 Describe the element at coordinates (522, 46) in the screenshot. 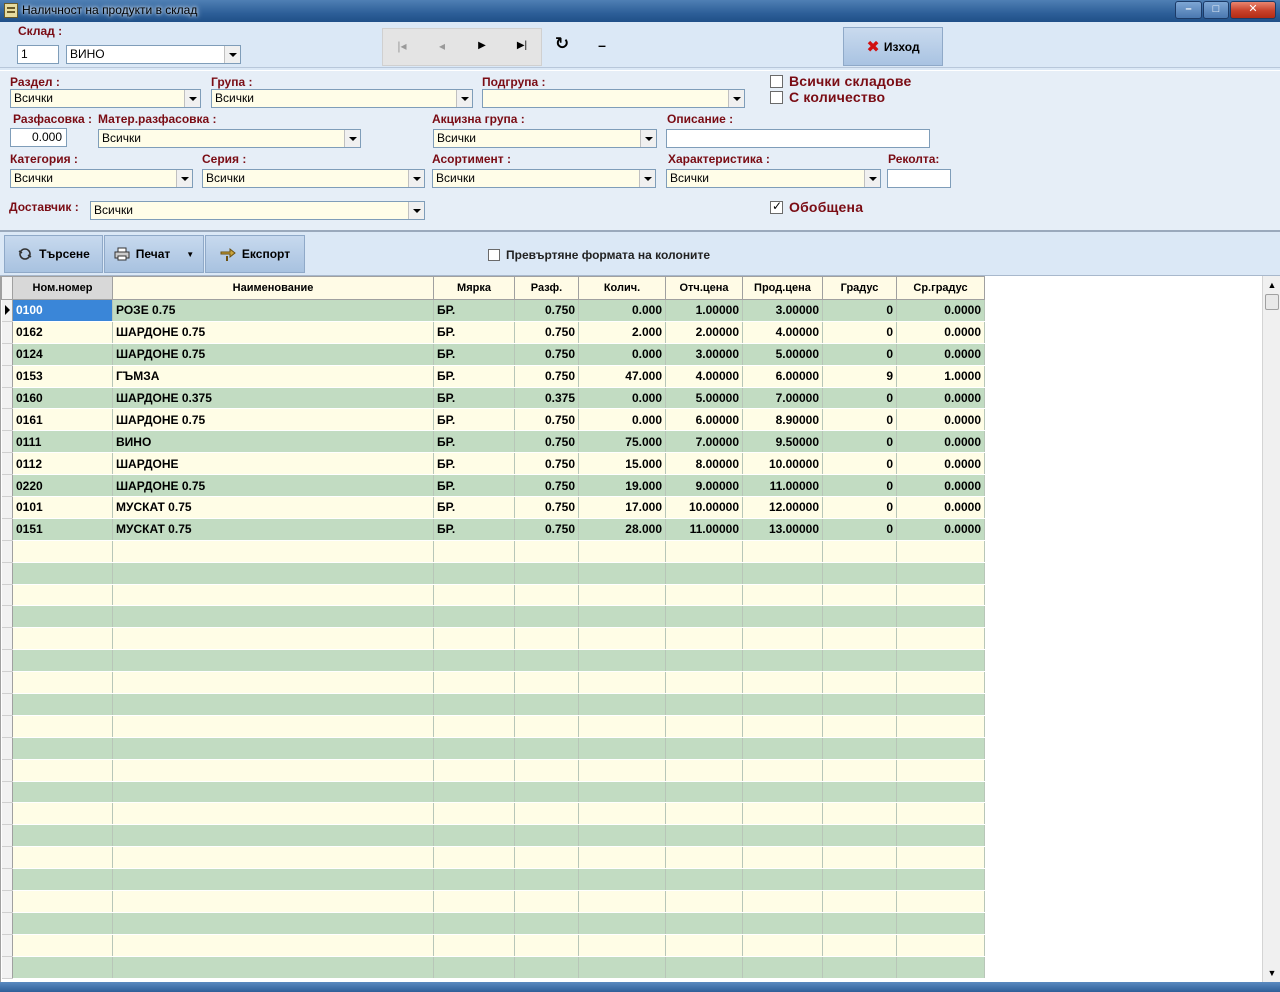

I see `last-record-button: ▶|` at that location.